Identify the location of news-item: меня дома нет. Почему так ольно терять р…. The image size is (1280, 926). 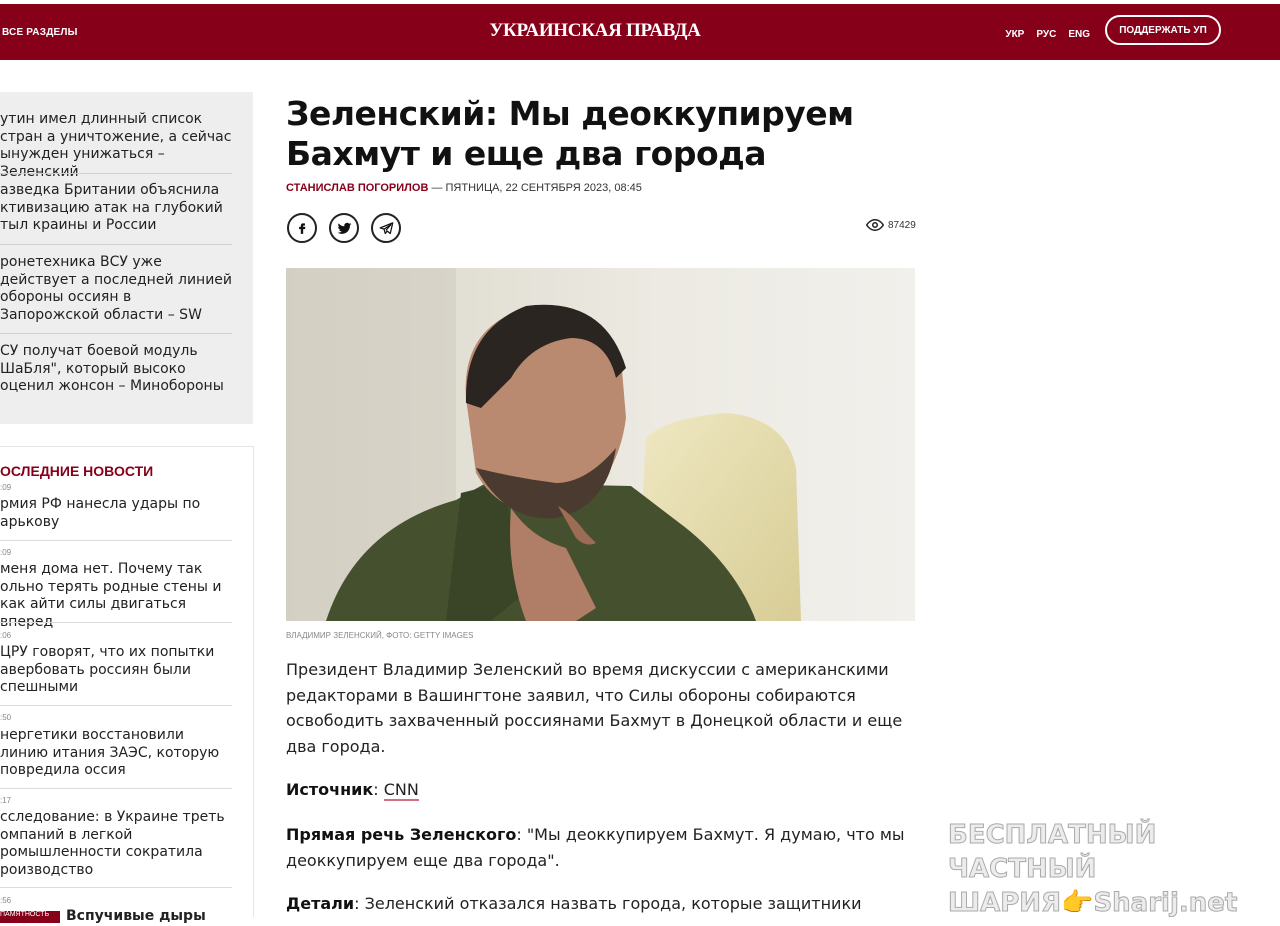
(116, 596).